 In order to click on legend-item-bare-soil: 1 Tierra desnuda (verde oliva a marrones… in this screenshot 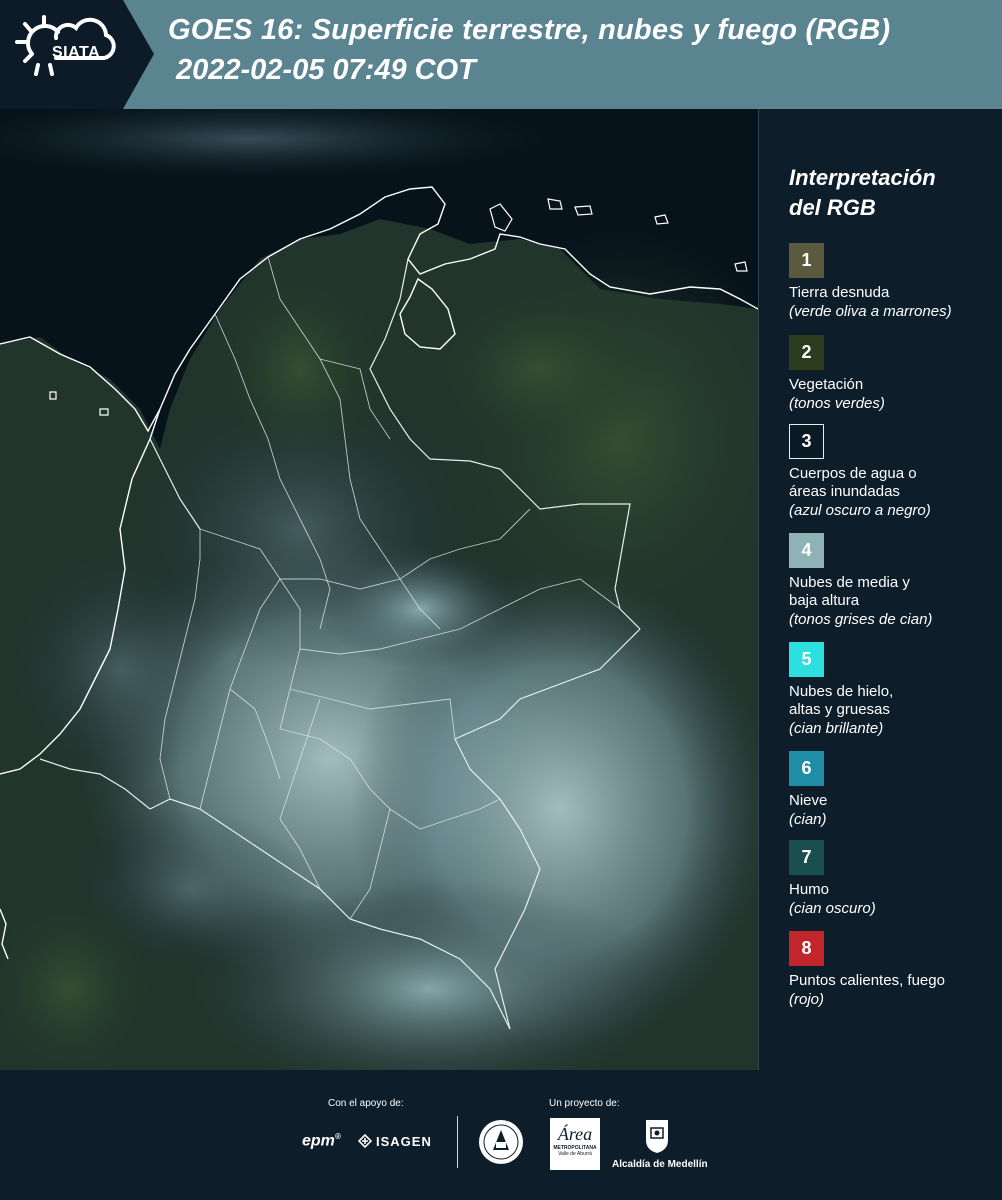, I will do `click(894, 282)`.